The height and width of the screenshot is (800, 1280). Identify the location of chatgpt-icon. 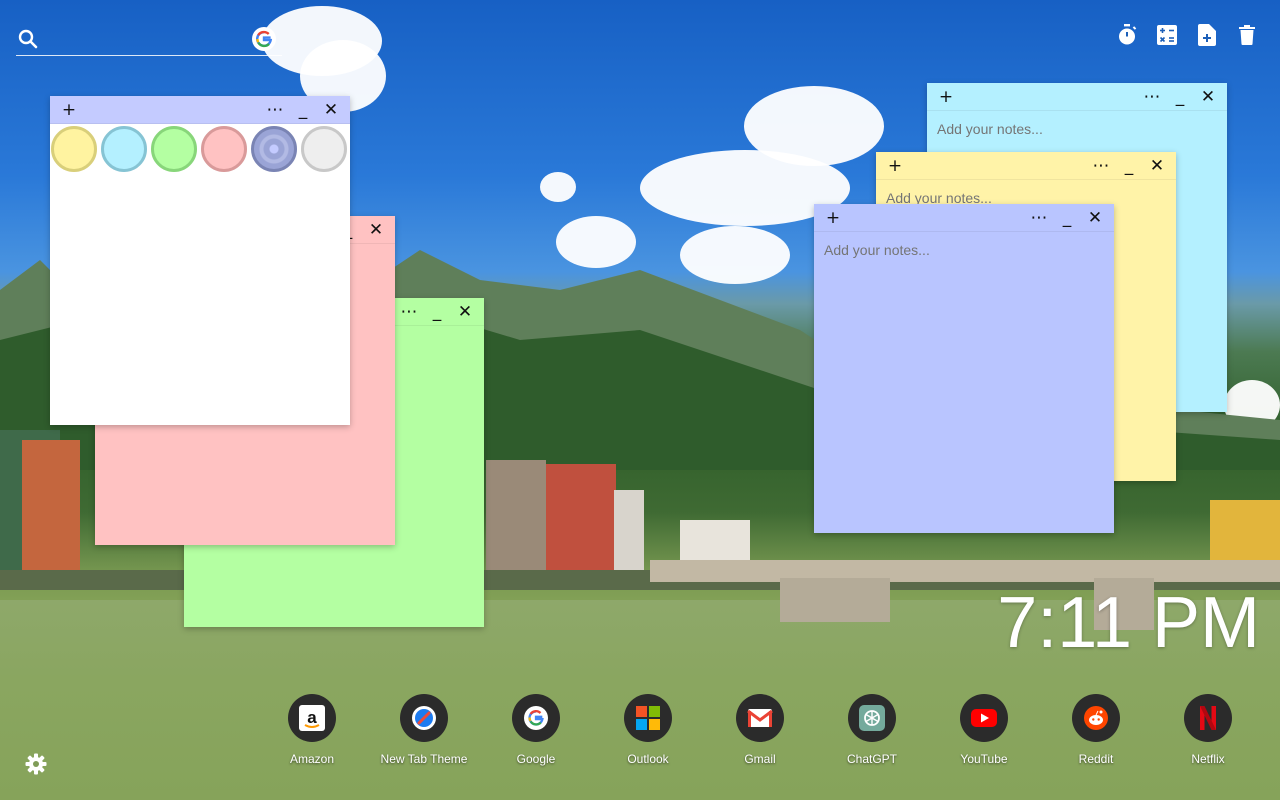
(872, 718).